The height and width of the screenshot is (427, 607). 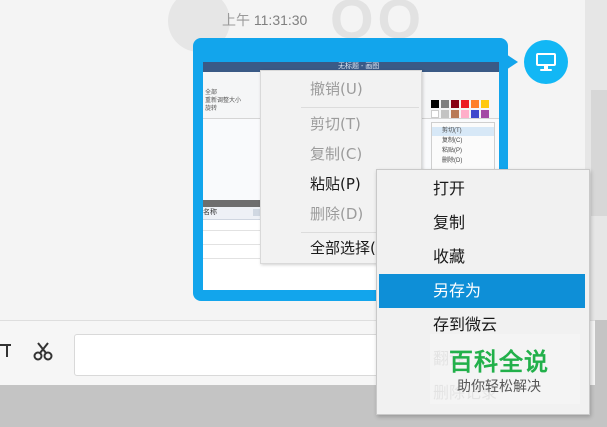 I want to click on ribbon-option: 全部, so click(x=211, y=93).